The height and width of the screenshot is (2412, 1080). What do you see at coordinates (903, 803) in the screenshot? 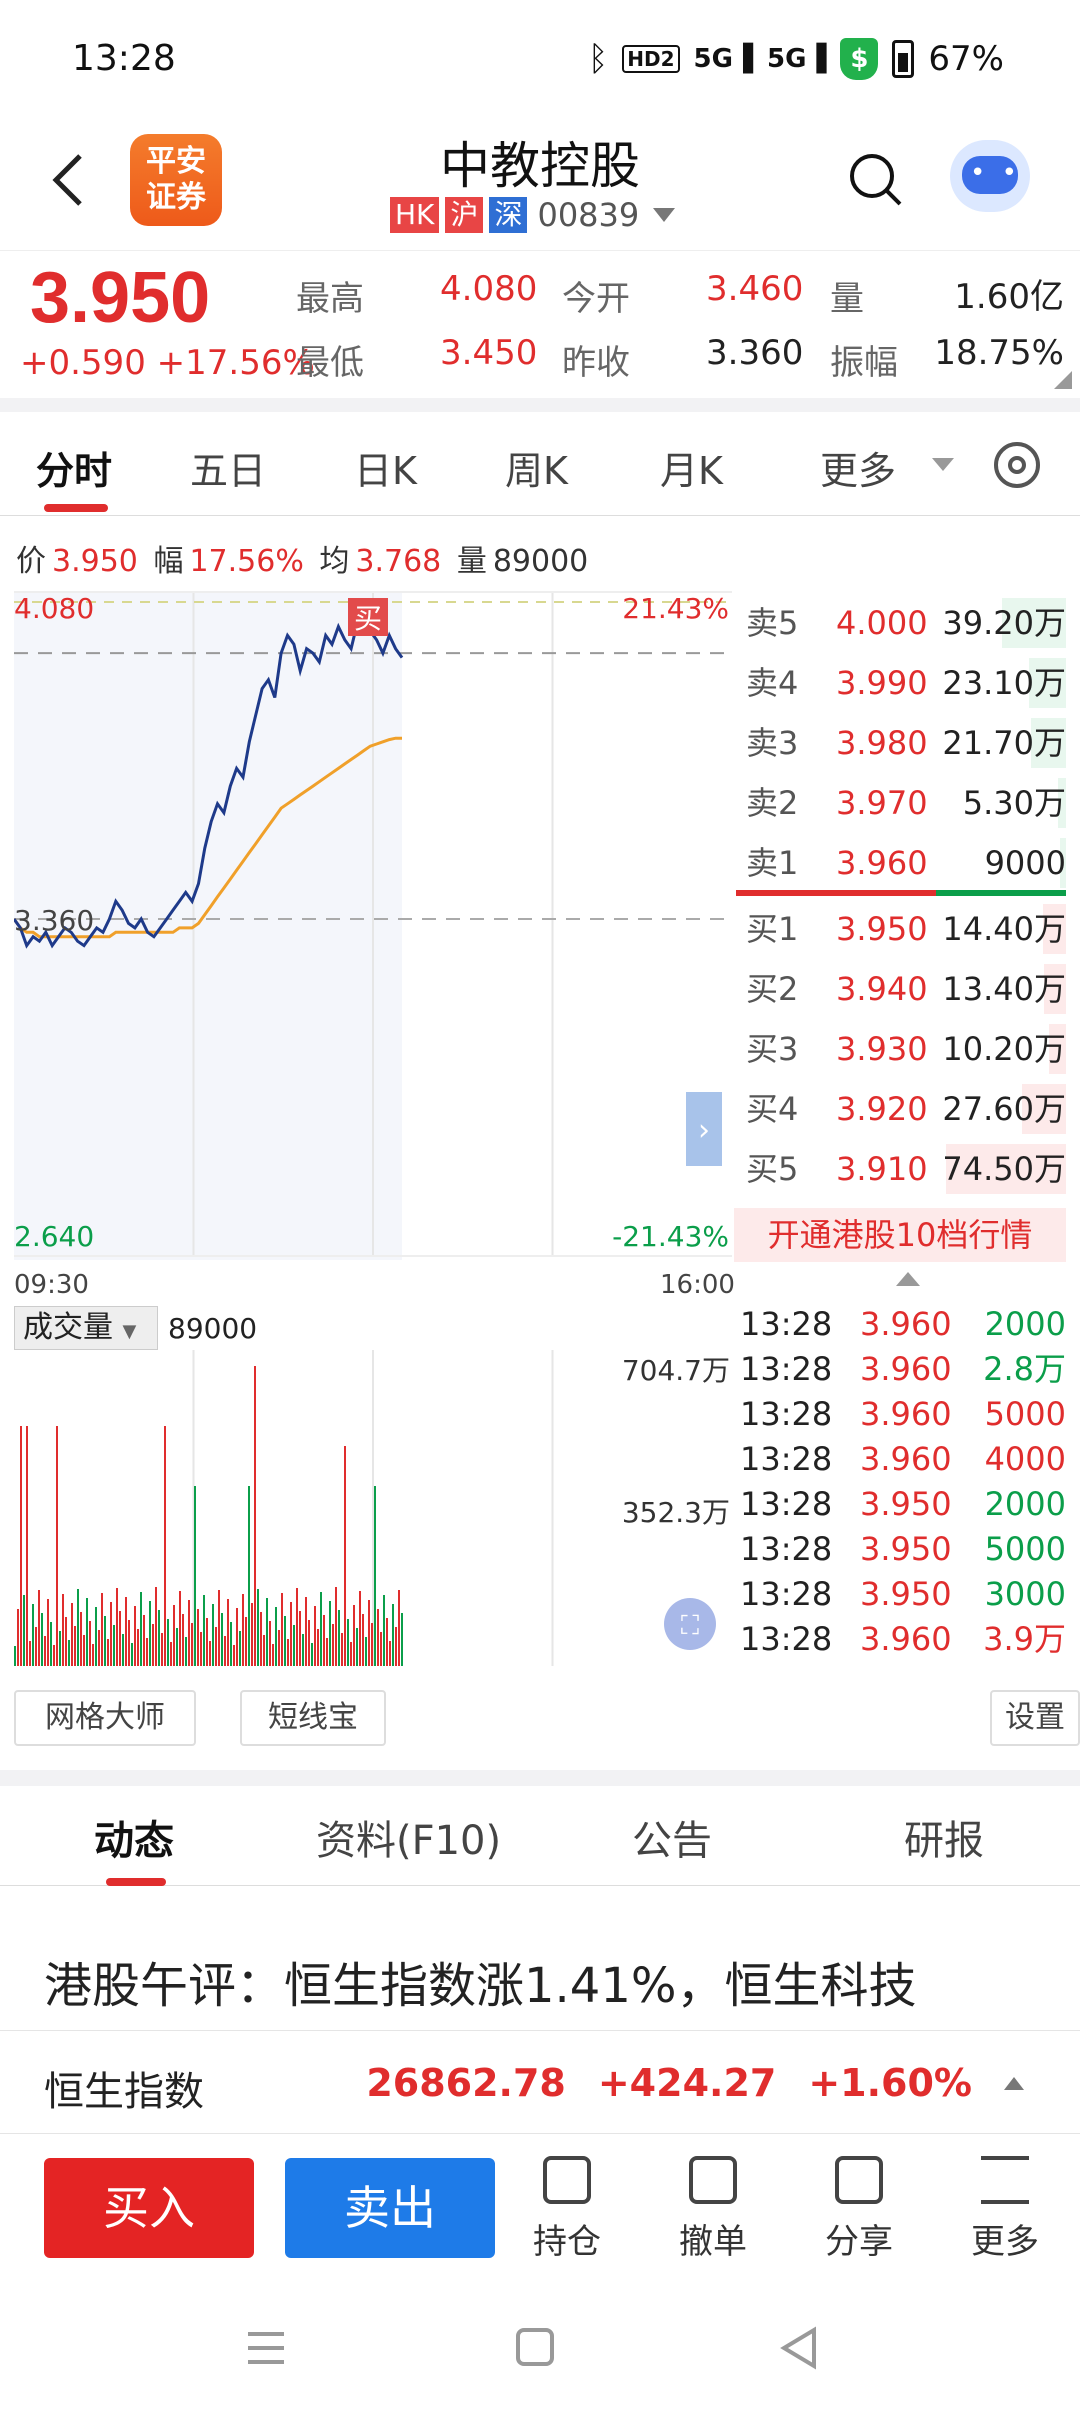
I see `asks-row: 卖2 3.970 5.30万` at bounding box center [903, 803].